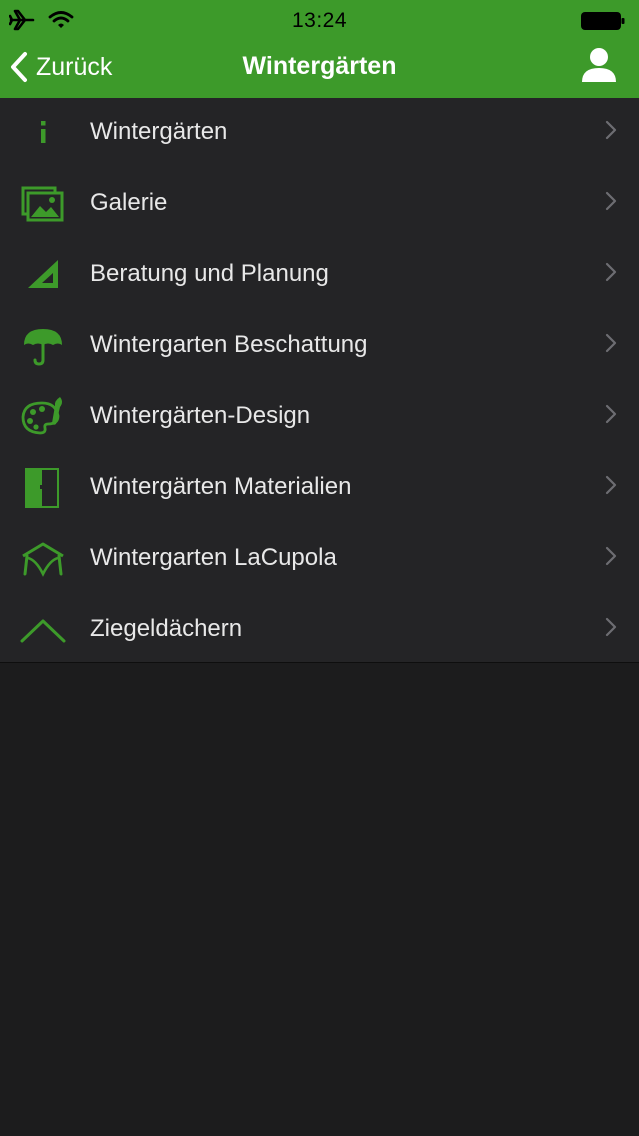 Image resolution: width=639 pixels, height=1136 pixels. What do you see at coordinates (42, 204) in the screenshot?
I see `gallery-icon` at bounding box center [42, 204].